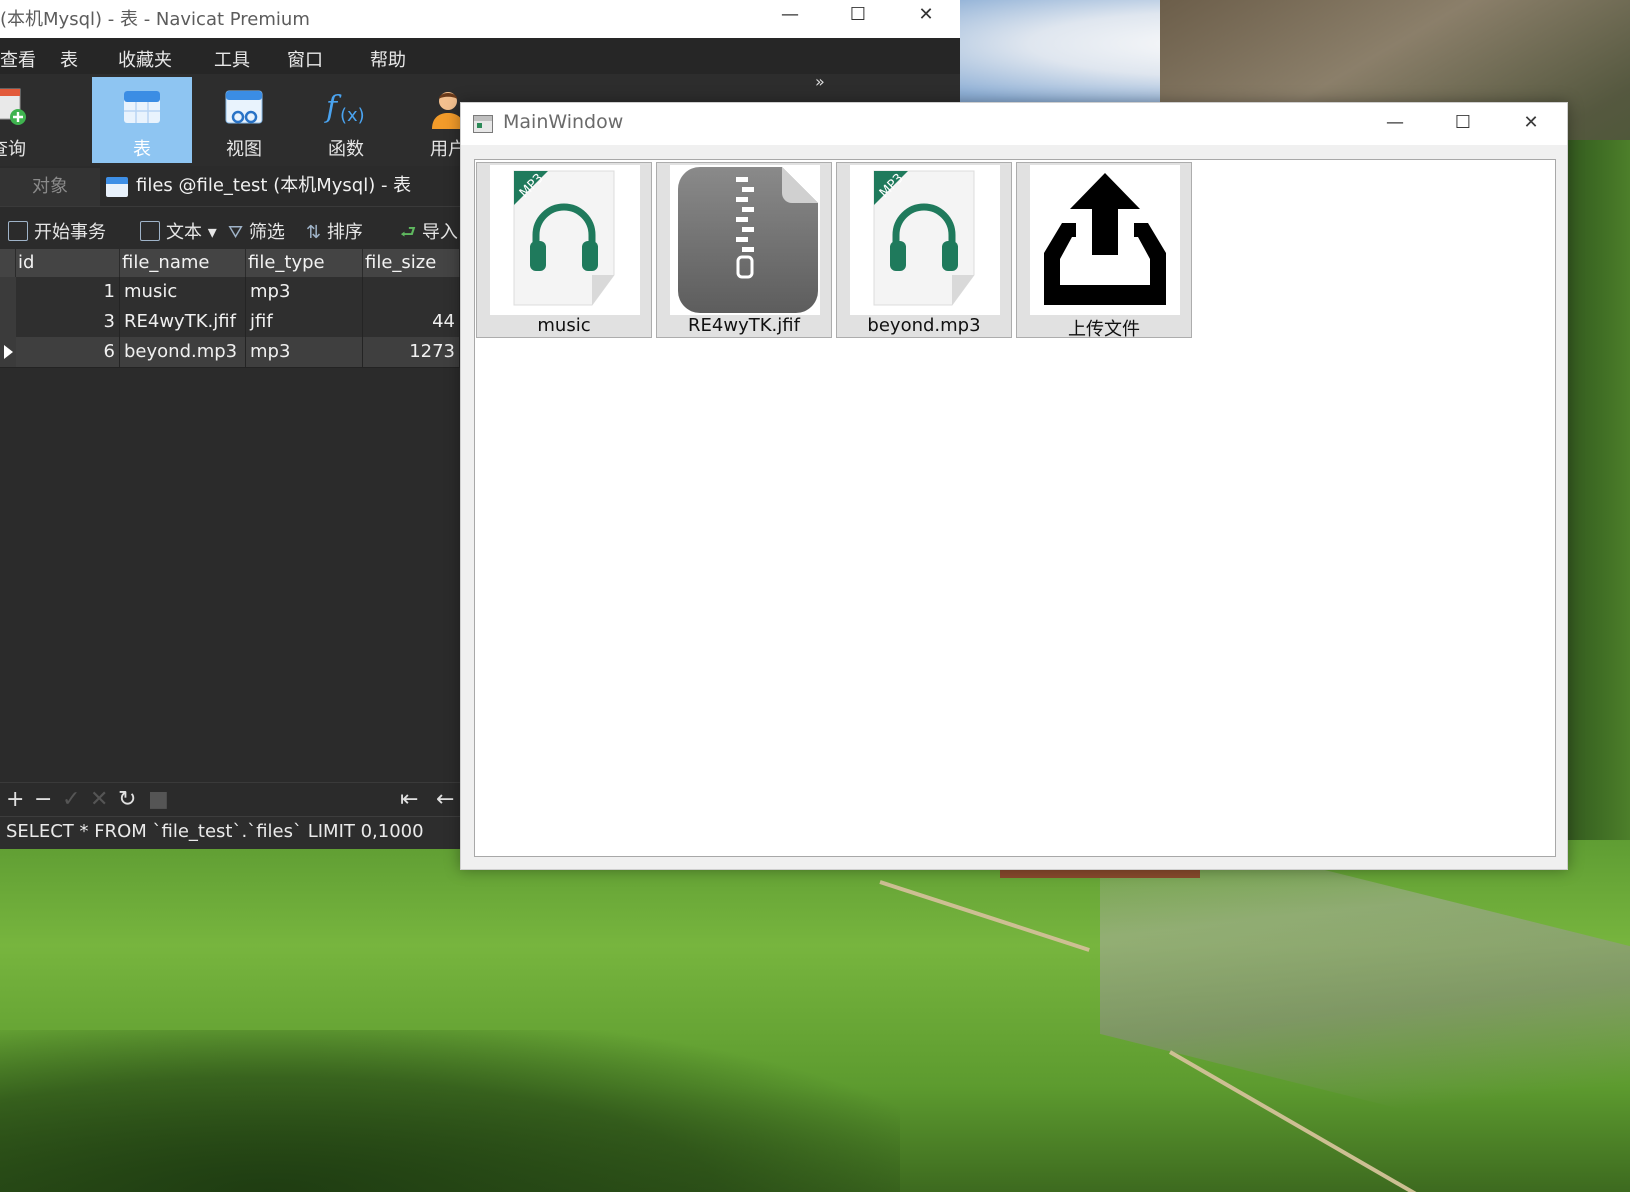 The height and width of the screenshot is (1192, 1630). I want to click on toolbar-more-button: », so click(820, 81).